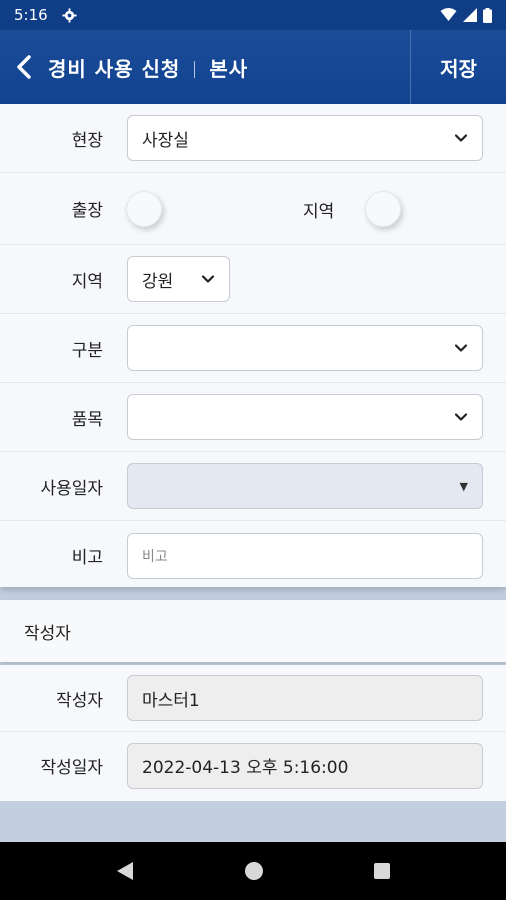 The height and width of the screenshot is (900, 506). I want to click on region-row: 지역 강원, so click(253, 279).